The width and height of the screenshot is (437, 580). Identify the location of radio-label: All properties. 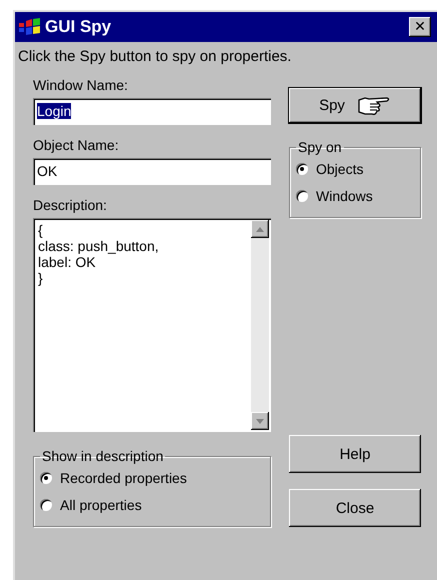
(101, 504).